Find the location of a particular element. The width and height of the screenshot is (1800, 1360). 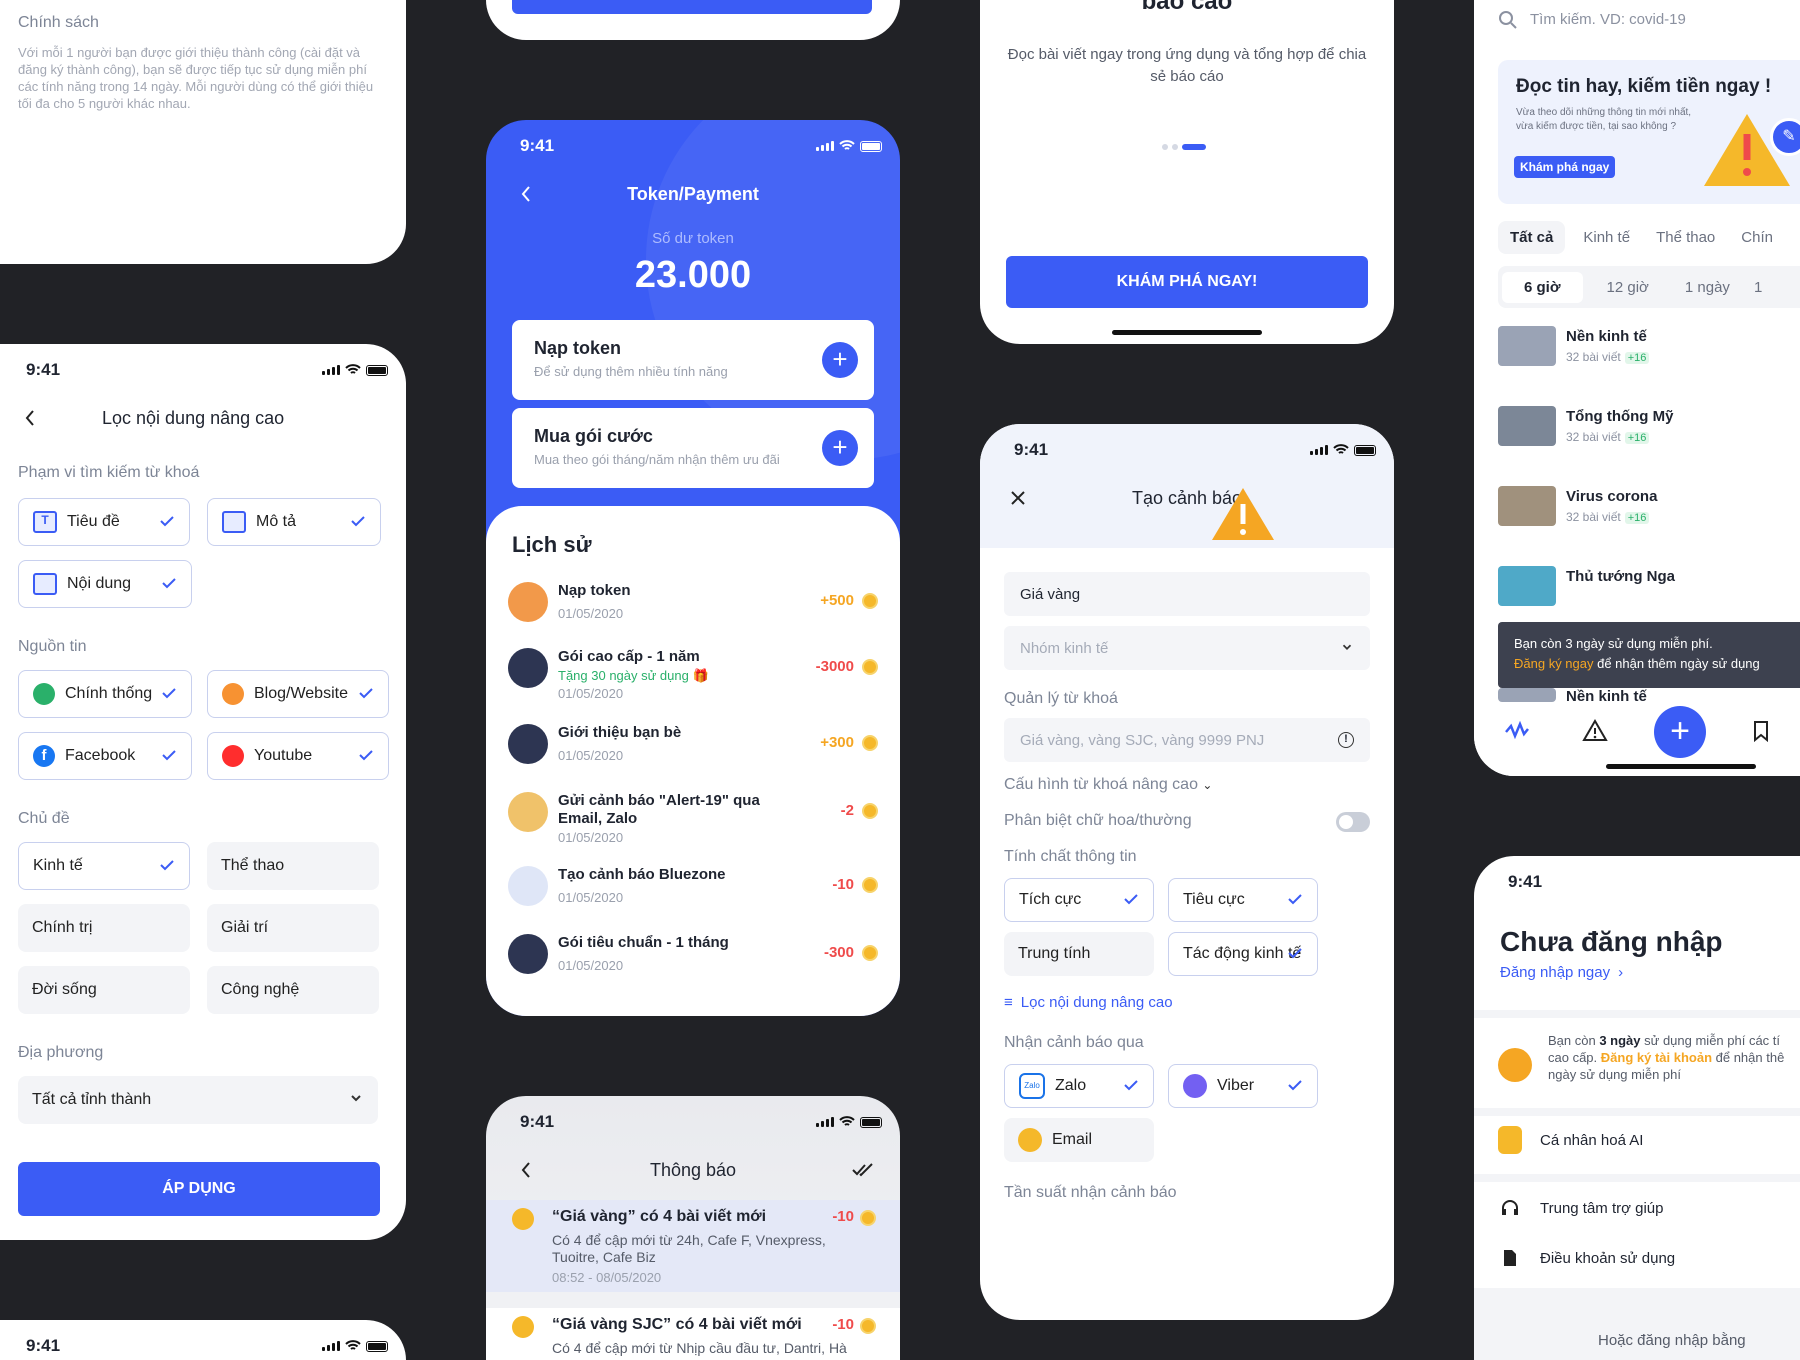

chip-zalo: Zalo Zalo is located at coordinates (1079, 1086).